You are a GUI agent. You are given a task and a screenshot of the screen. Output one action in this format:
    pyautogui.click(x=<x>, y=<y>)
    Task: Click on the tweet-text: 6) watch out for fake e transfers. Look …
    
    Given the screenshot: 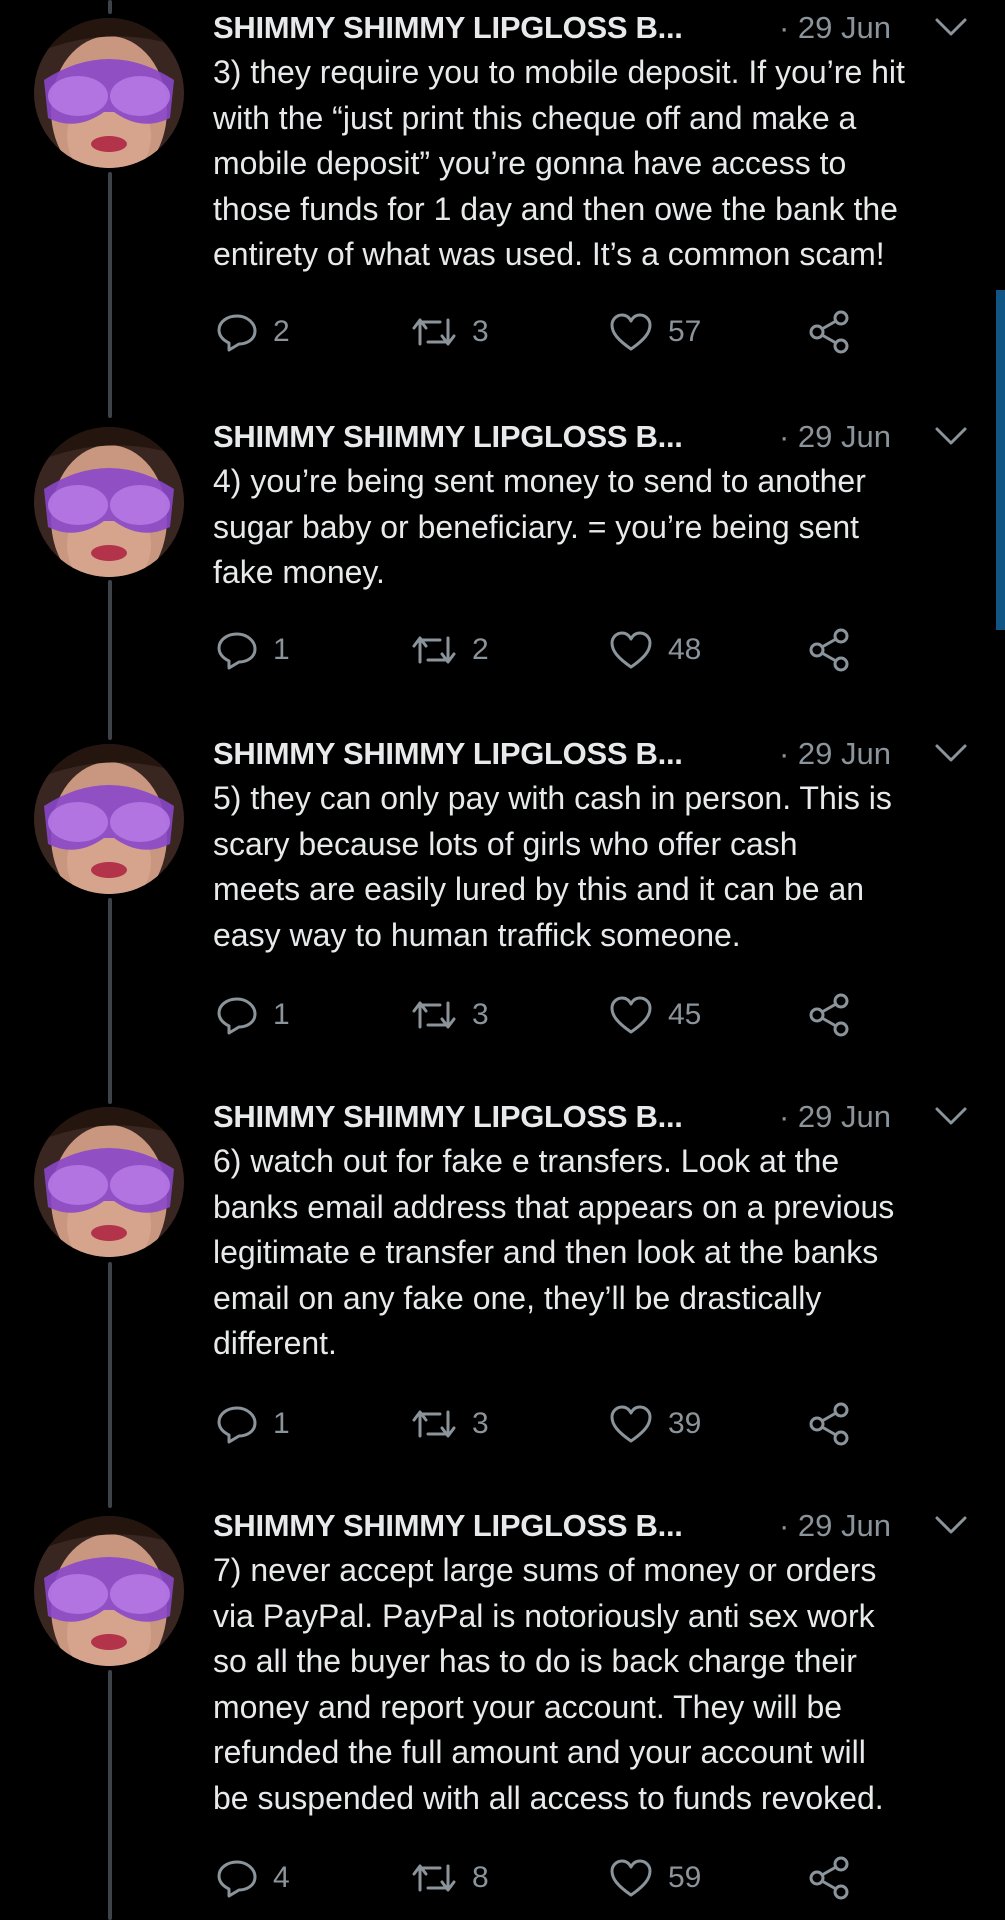 What is the action you would take?
    pyautogui.click(x=554, y=1252)
    